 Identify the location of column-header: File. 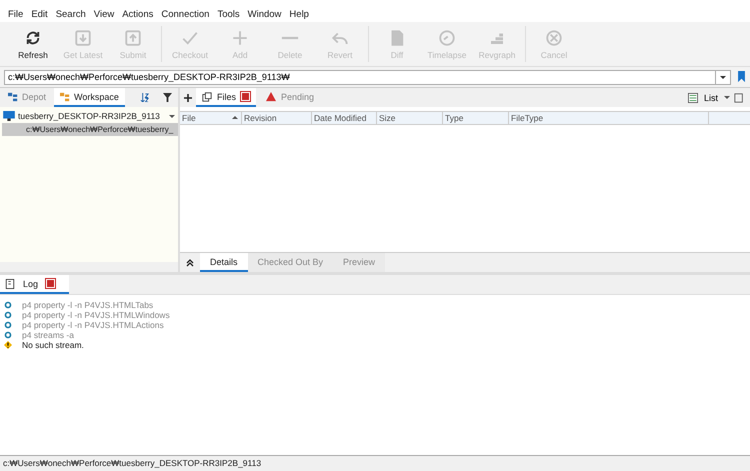
(211, 118).